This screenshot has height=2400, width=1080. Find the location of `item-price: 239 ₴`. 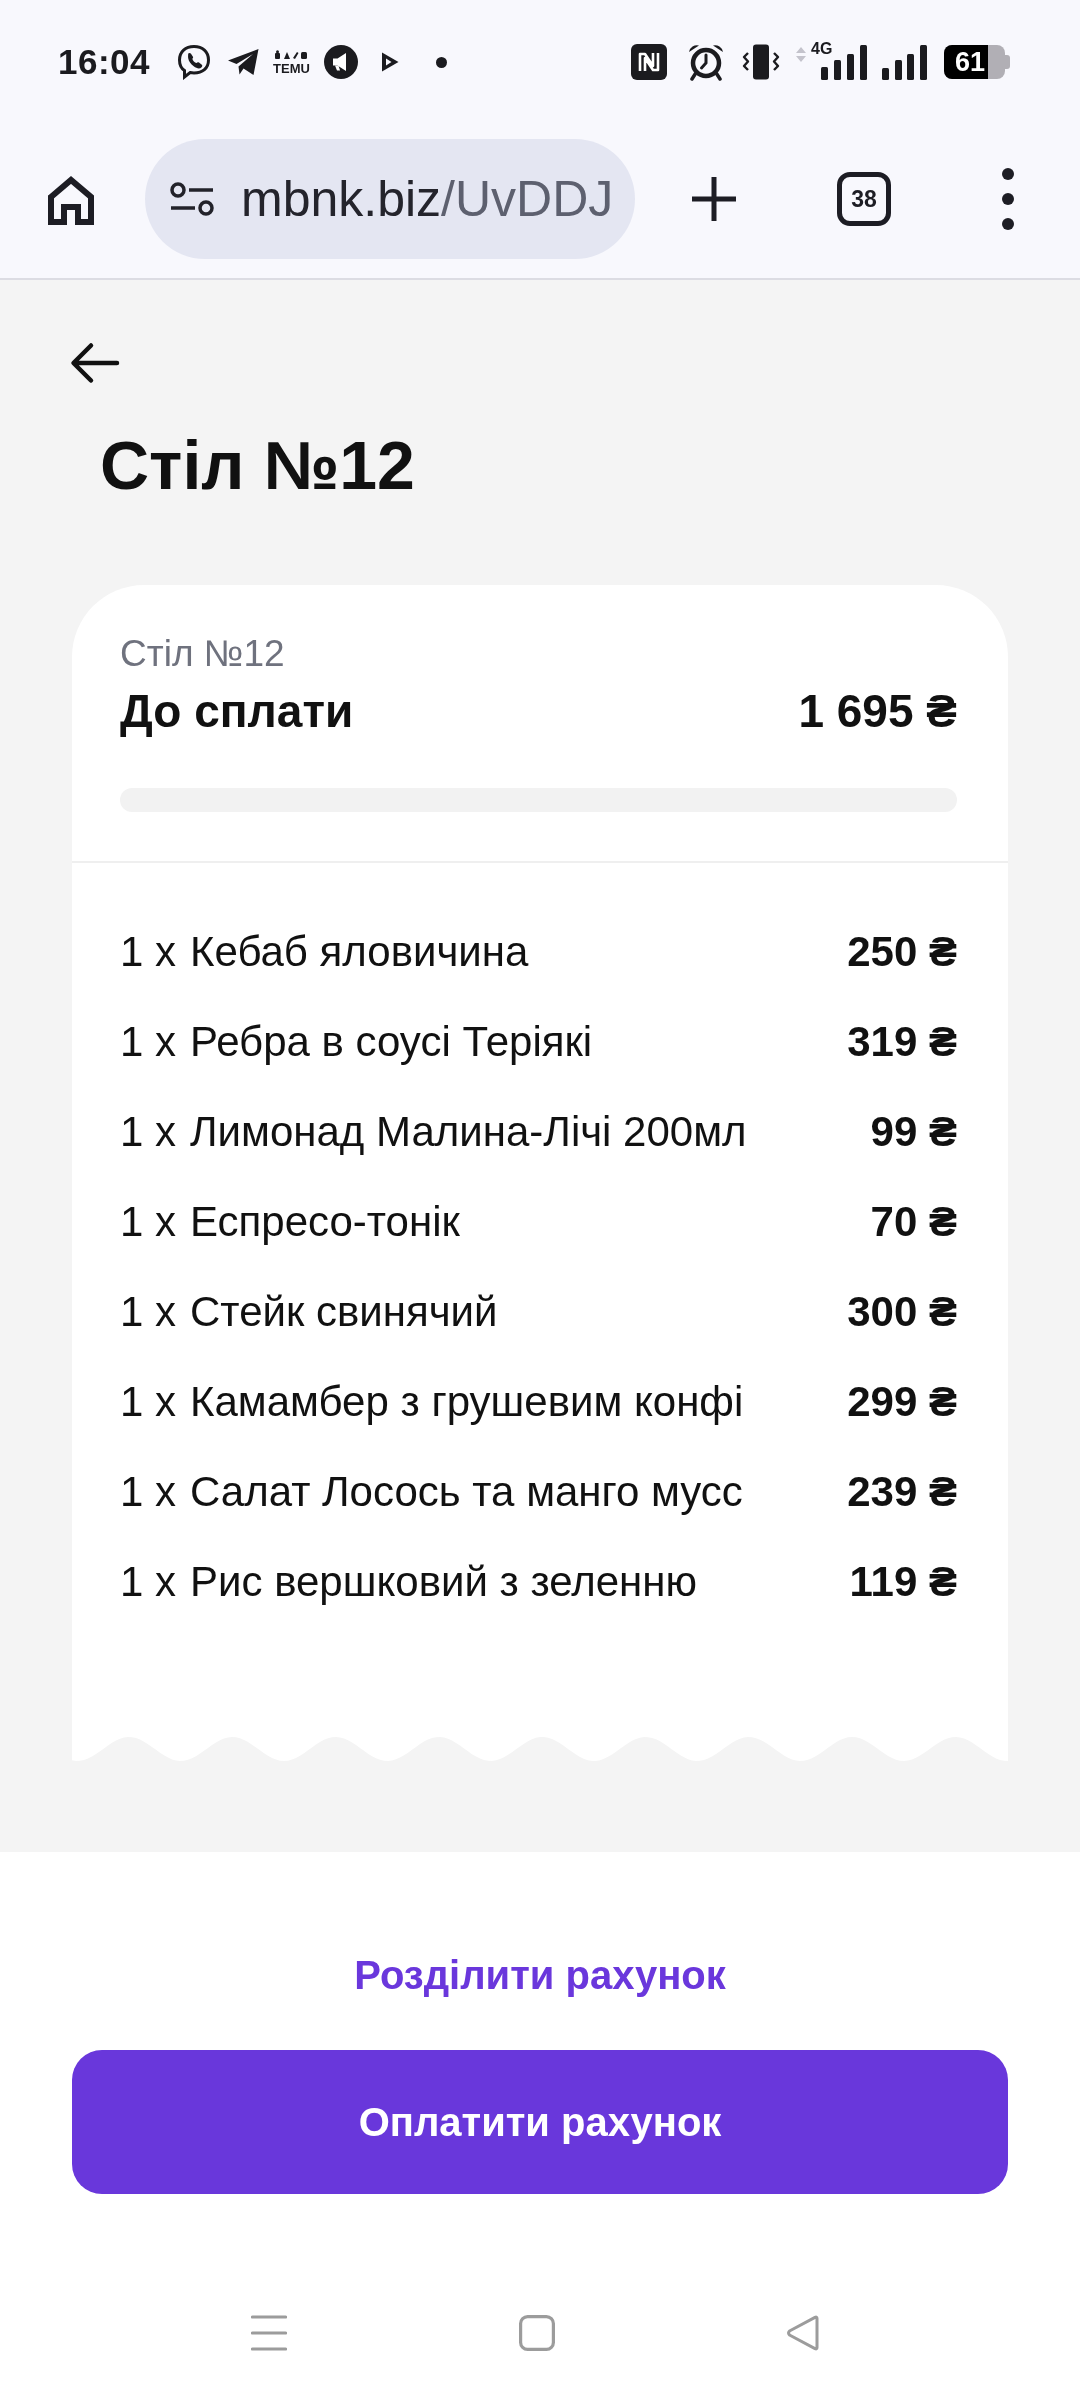

item-price: 239 ₴ is located at coordinates (902, 1492).